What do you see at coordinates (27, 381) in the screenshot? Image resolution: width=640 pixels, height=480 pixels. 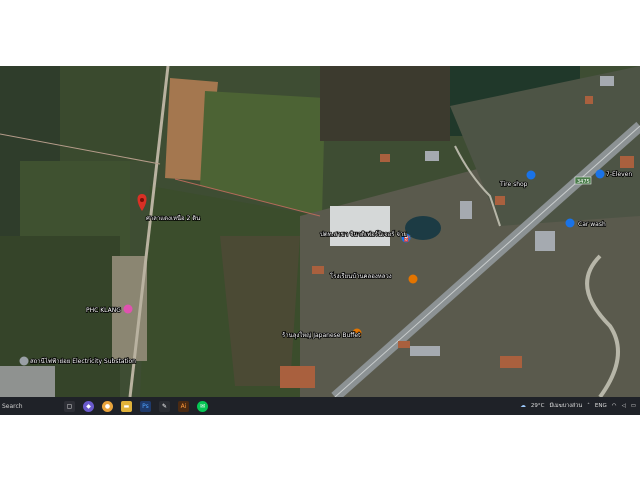 I see `substation` at bounding box center [27, 381].